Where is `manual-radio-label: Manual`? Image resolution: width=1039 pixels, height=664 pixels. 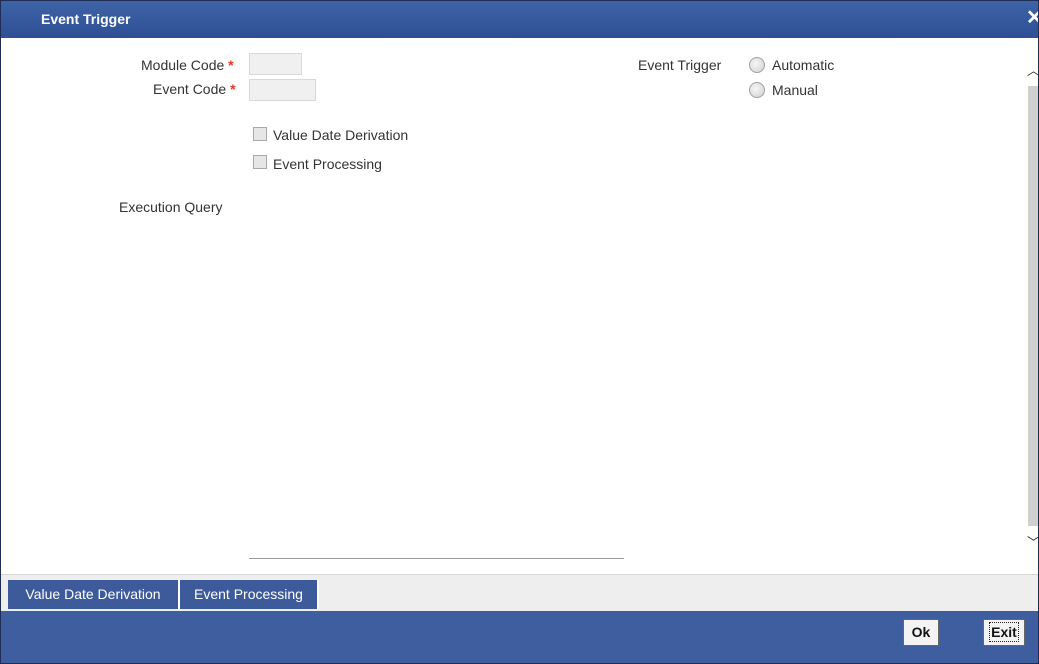
manual-radio-label: Manual is located at coordinates (795, 90).